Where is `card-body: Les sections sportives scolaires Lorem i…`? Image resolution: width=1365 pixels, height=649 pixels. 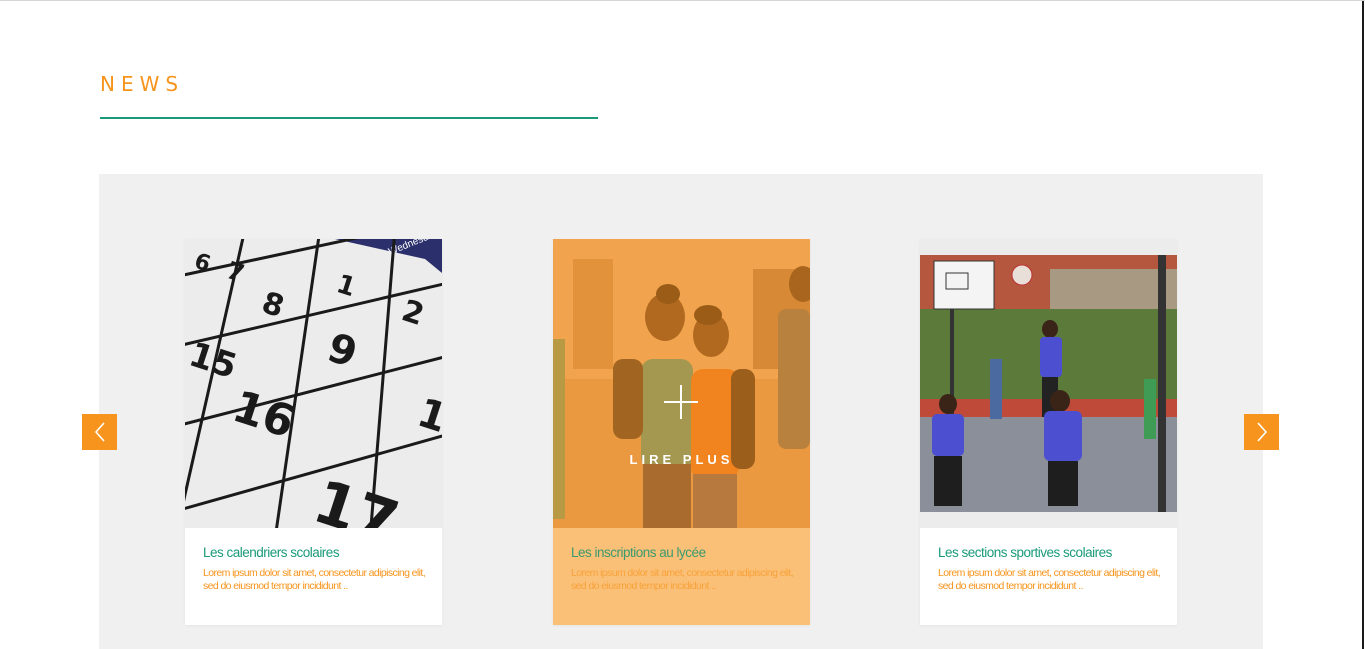
card-body: Les sections sportives scolaires Lorem i… is located at coordinates (1048, 576).